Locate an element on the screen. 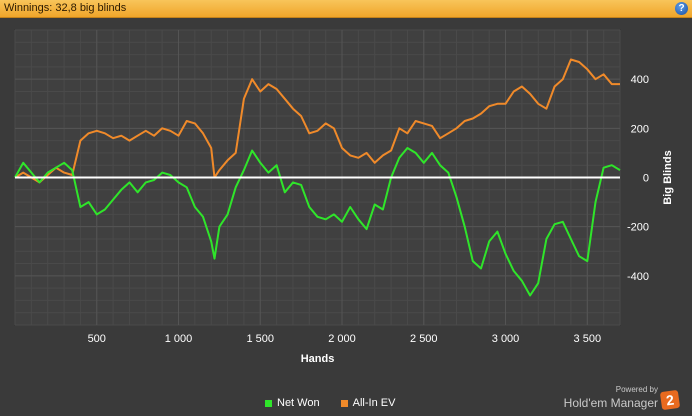 The image size is (692, 416). x-axis-title: Hands is located at coordinates (318, 359).